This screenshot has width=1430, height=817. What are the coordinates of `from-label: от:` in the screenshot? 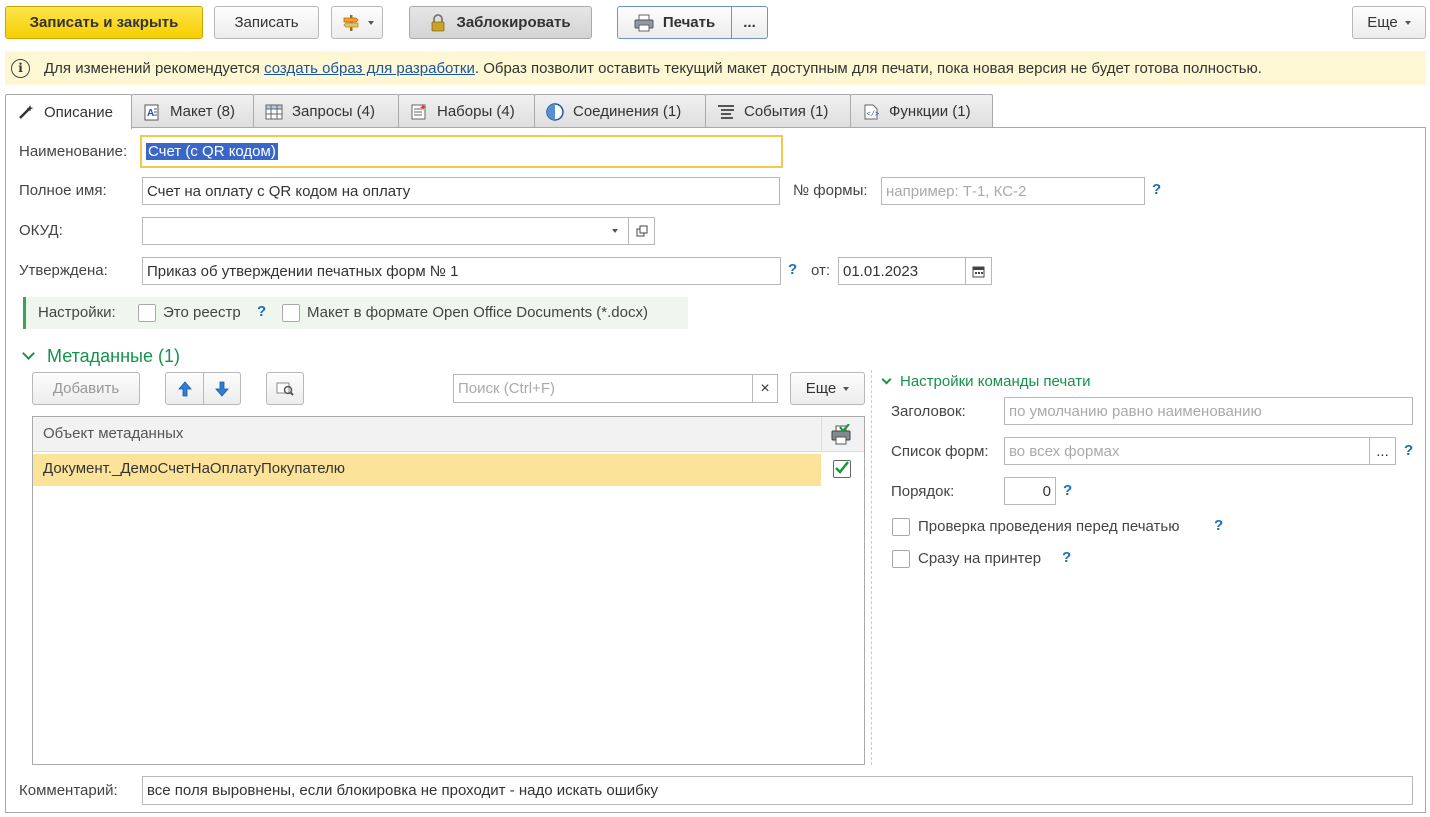 It's located at (821, 270).